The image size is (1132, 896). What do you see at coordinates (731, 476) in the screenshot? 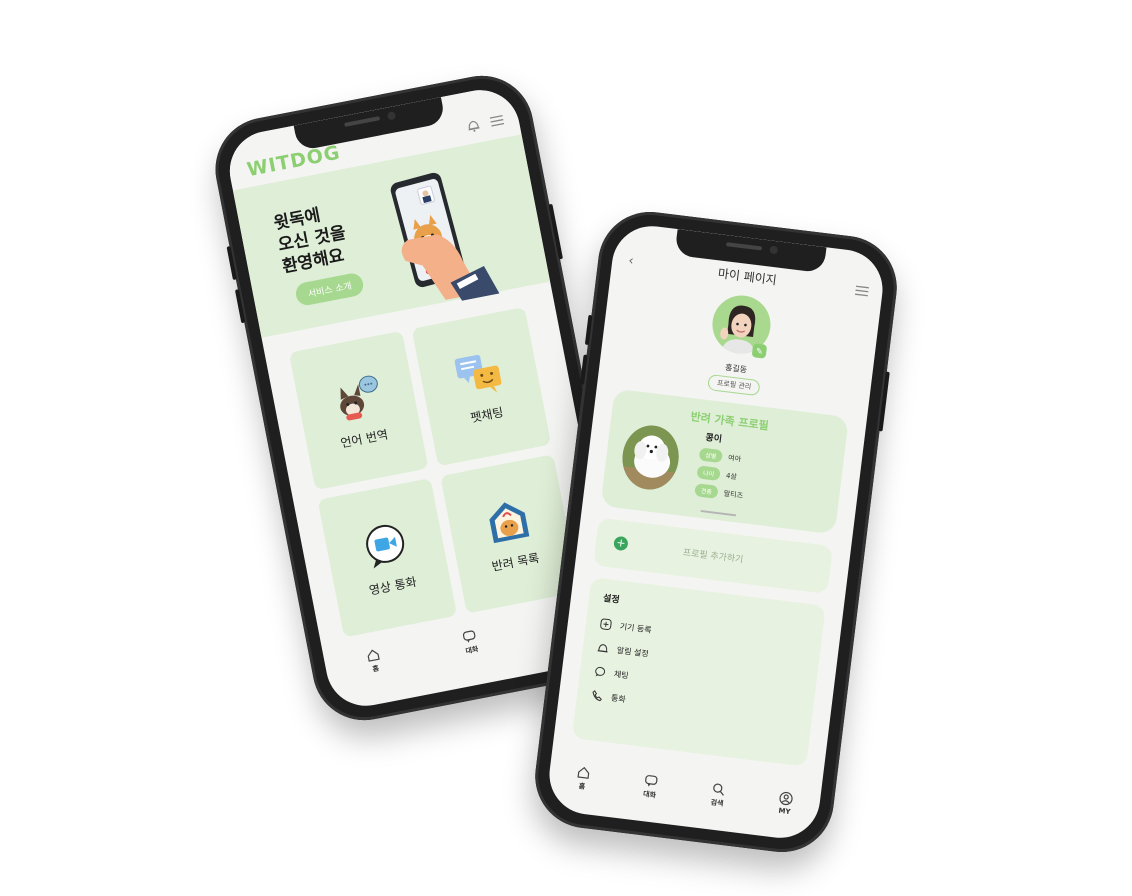
I see `attr-value: 4살` at bounding box center [731, 476].